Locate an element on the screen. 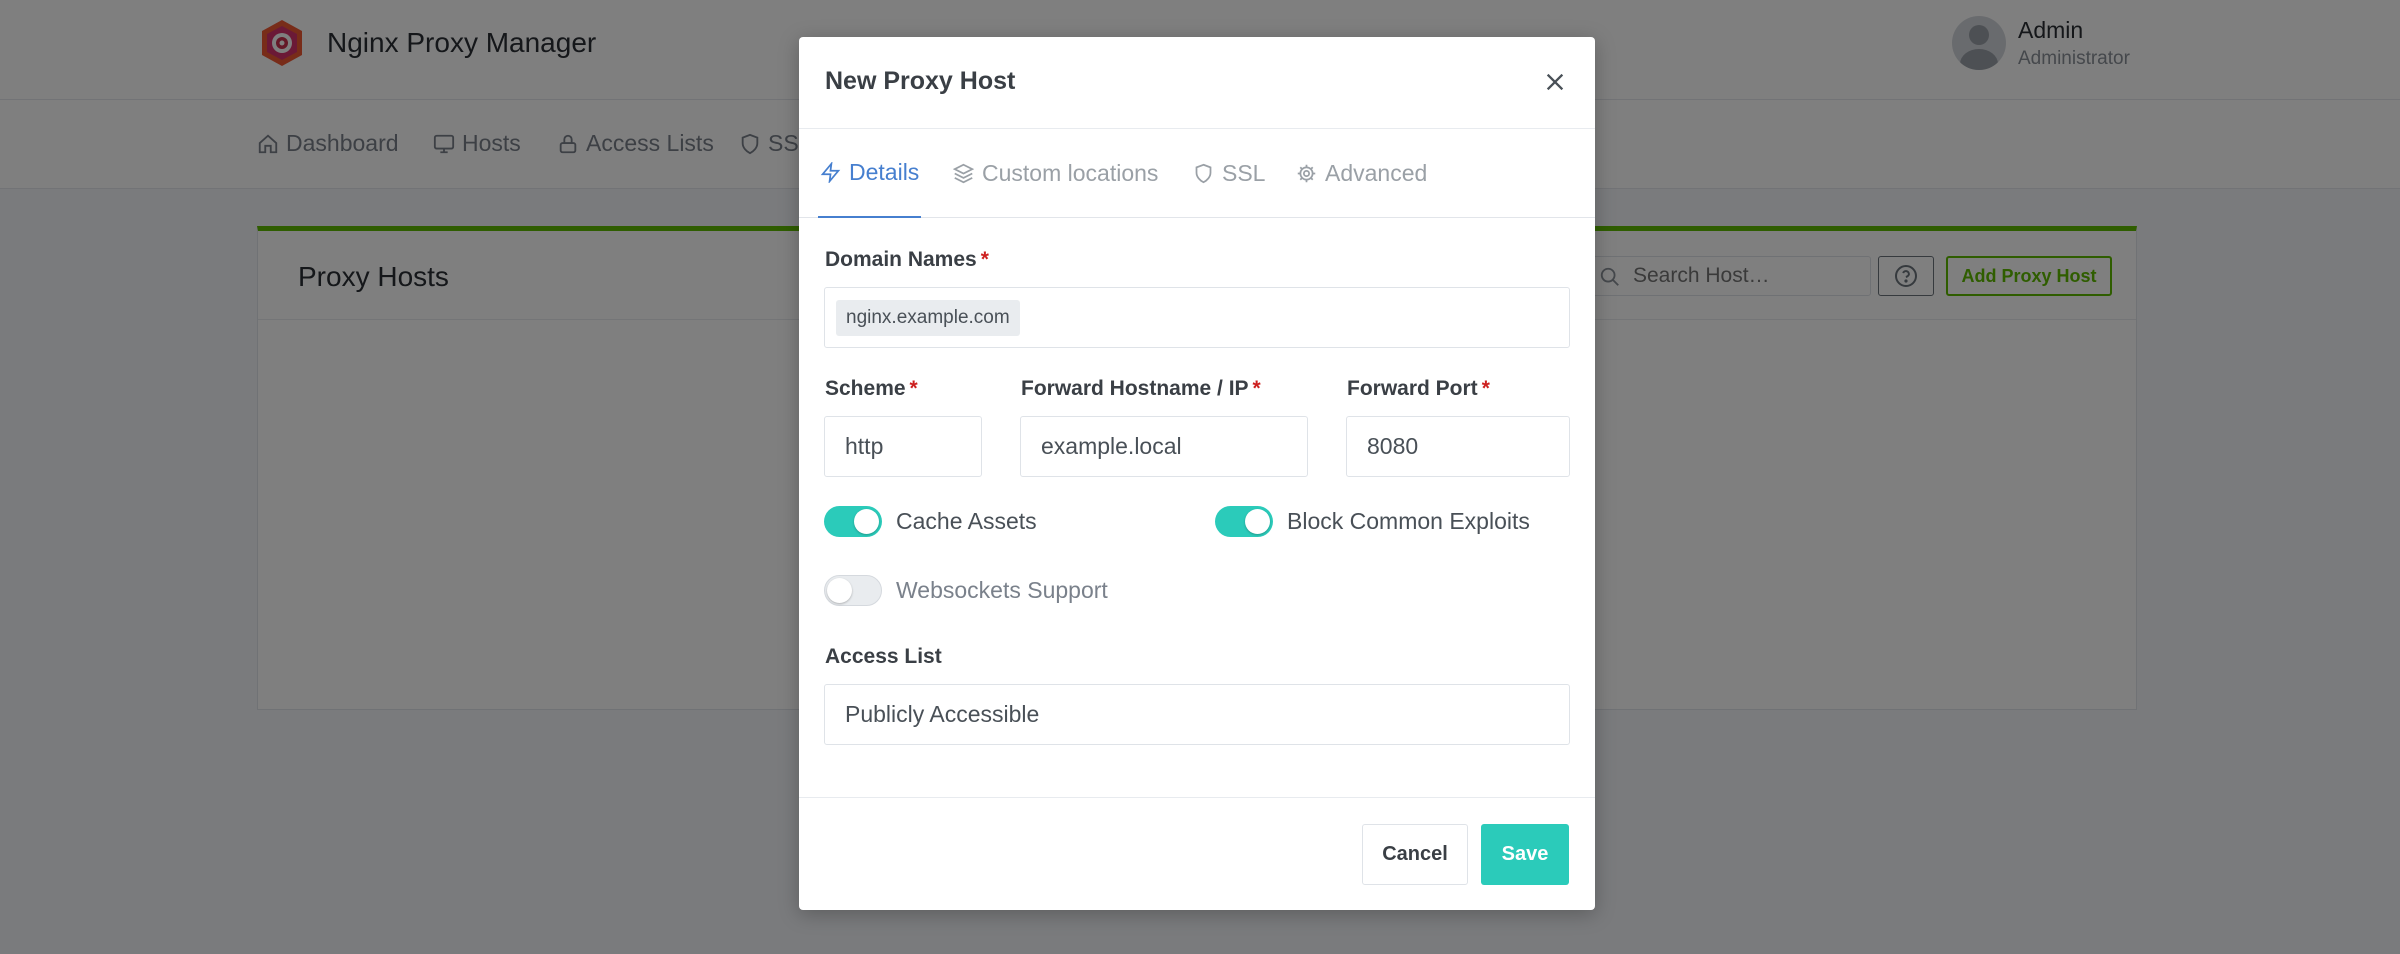 This screenshot has height=954, width=2400. cache-assets-toggle-row: Cache Assets is located at coordinates (930, 521).